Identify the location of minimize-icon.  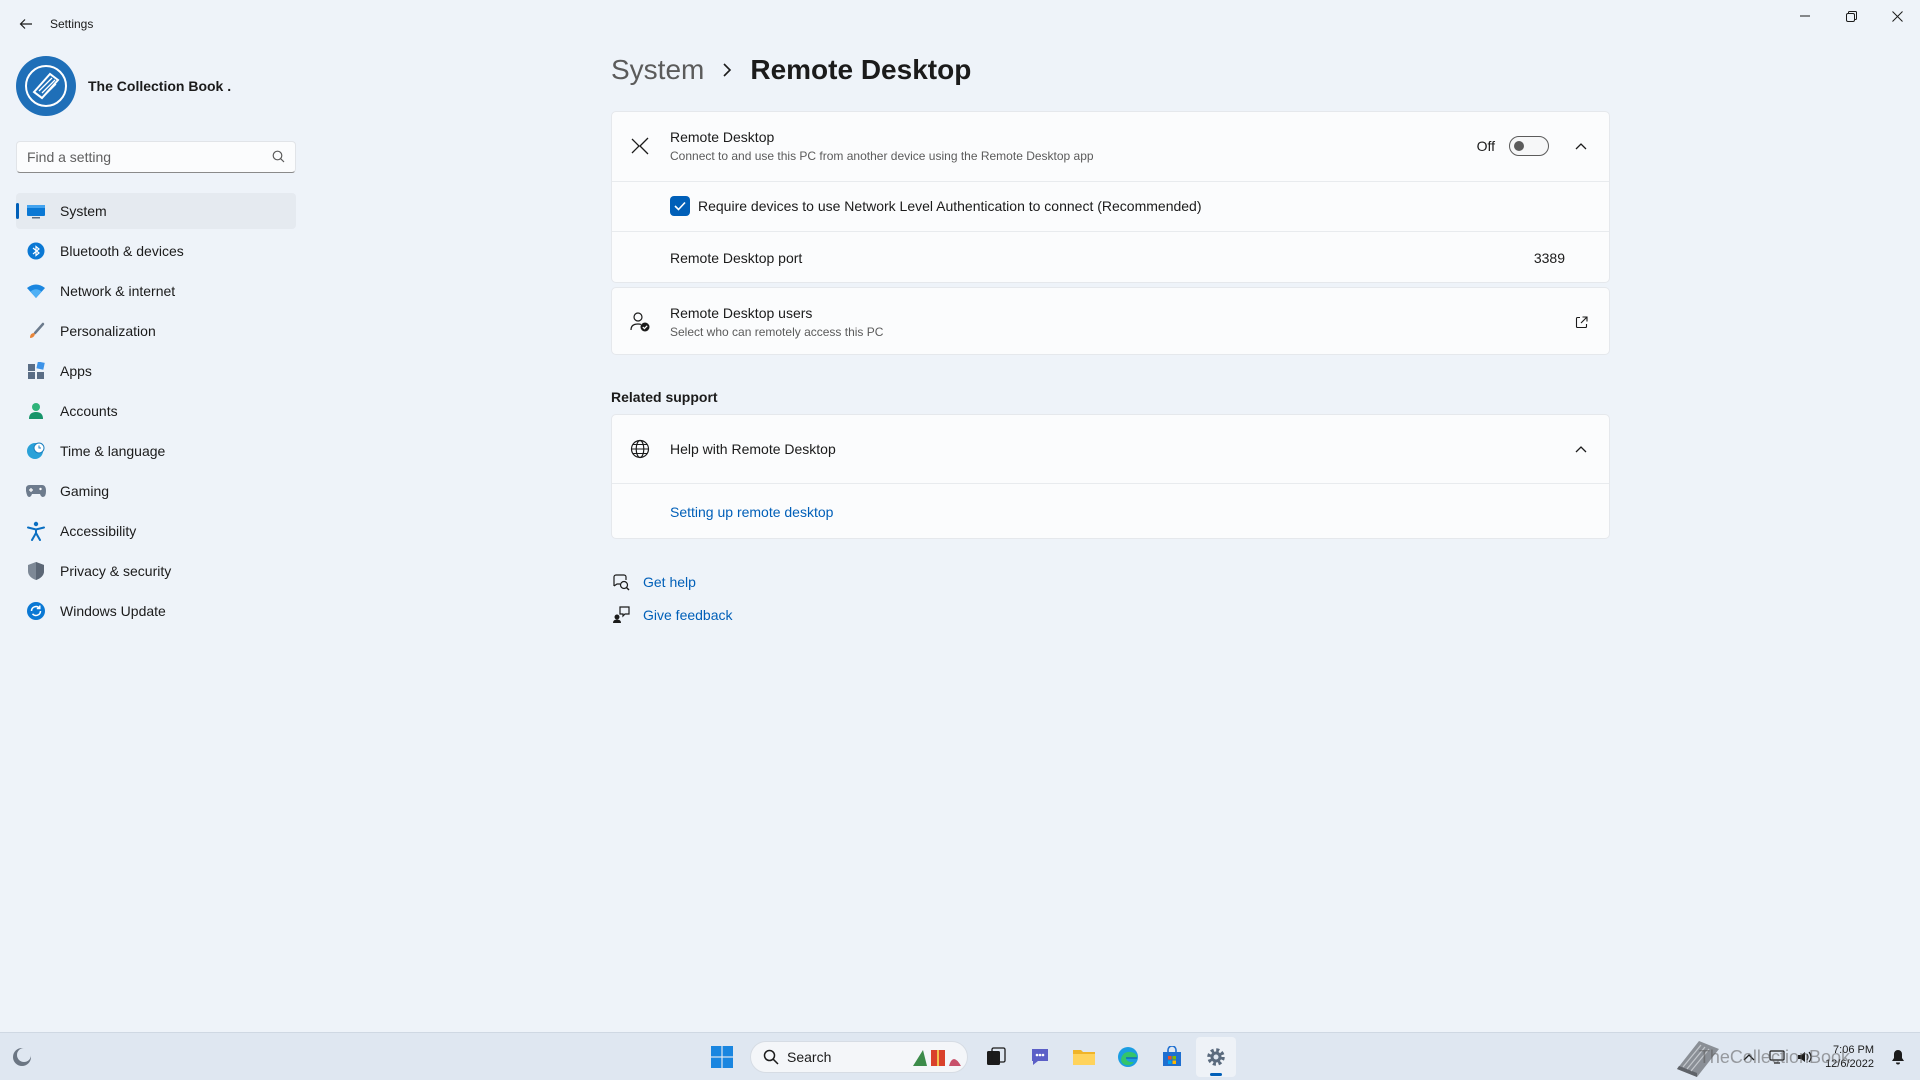
(1805, 16).